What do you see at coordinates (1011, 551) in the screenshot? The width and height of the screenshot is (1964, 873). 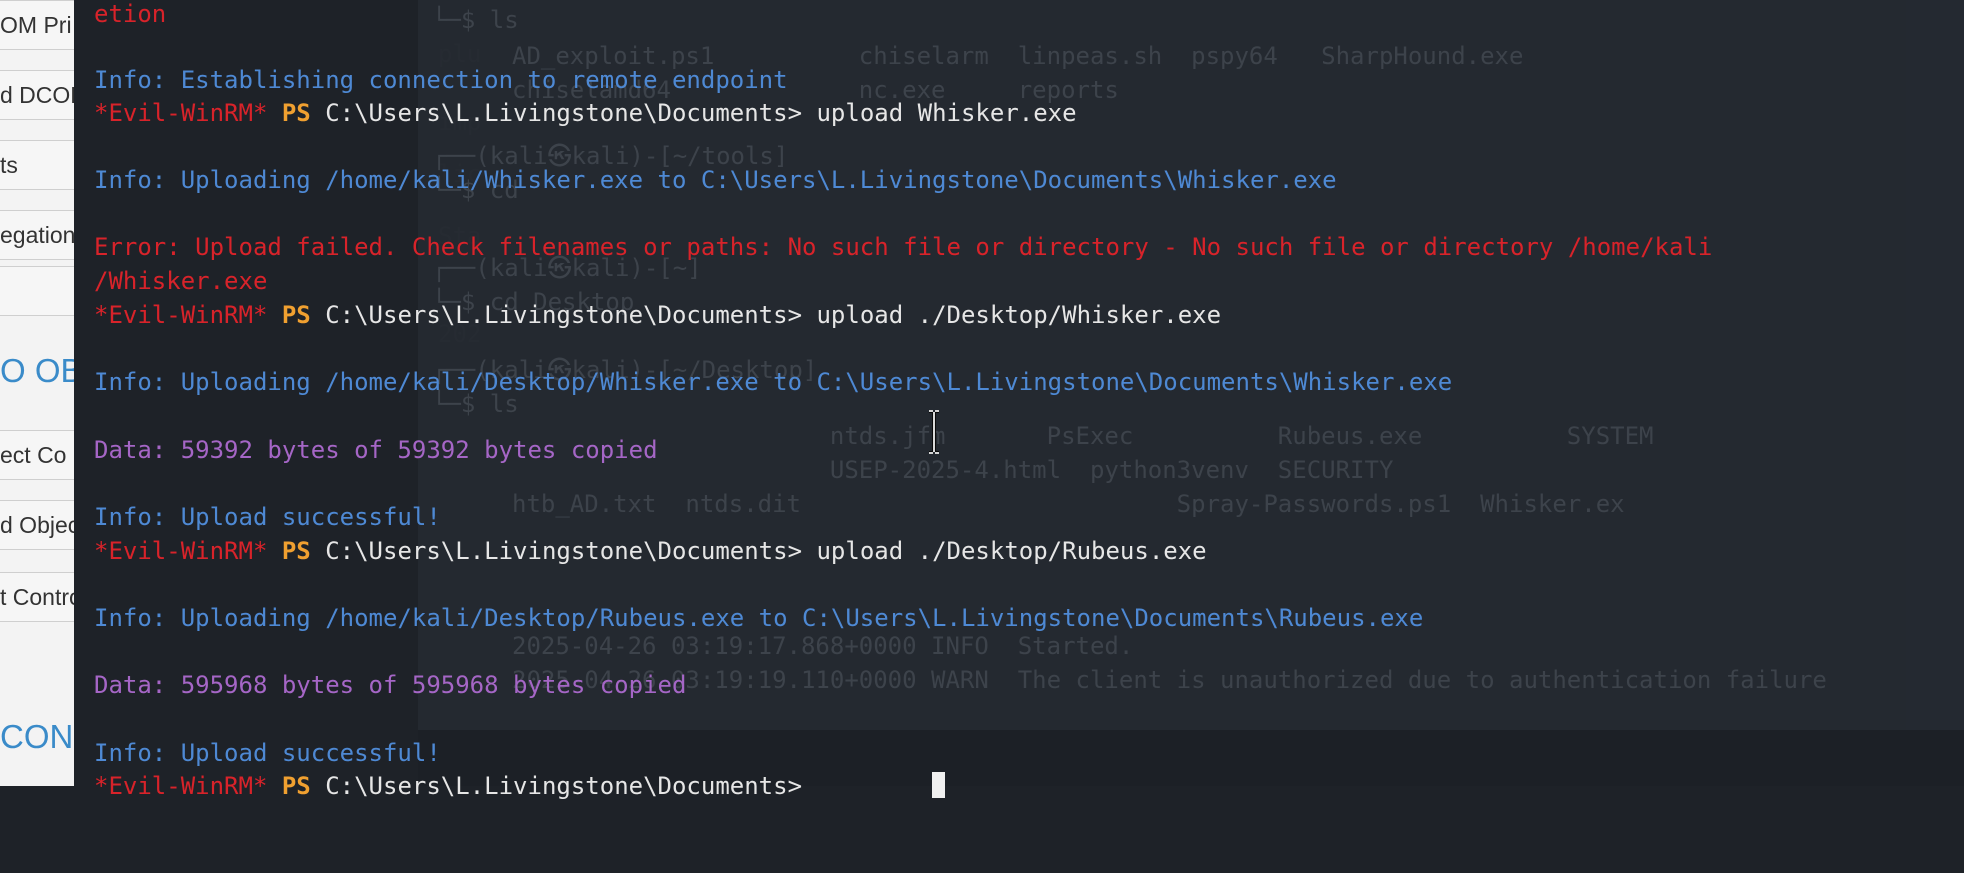 I see `command-text: upload ./Desktop/Rubeus.exe` at bounding box center [1011, 551].